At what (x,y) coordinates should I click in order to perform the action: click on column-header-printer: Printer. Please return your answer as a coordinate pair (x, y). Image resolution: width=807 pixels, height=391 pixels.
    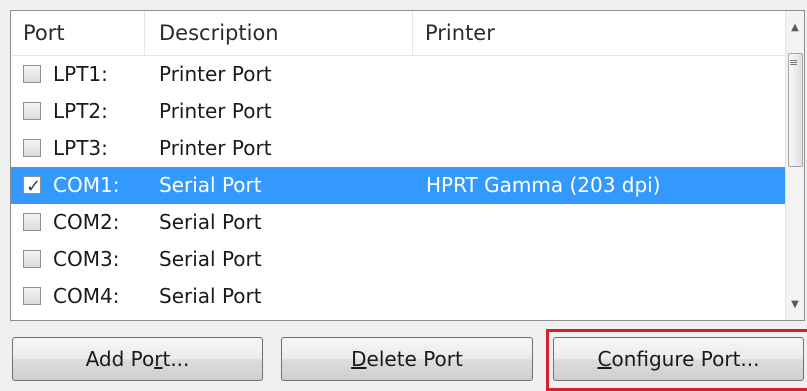
    Looking at the image, I should click on (600, 33).